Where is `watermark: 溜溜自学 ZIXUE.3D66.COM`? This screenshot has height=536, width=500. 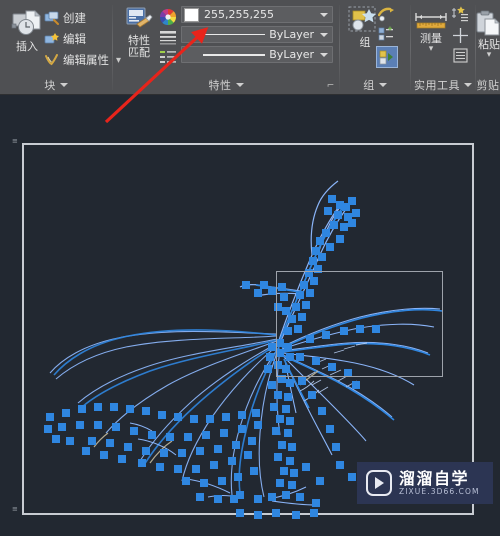 watermark: 溜溜自学 ZIXUE.3D66.COM is located at coordinates (425, 483).